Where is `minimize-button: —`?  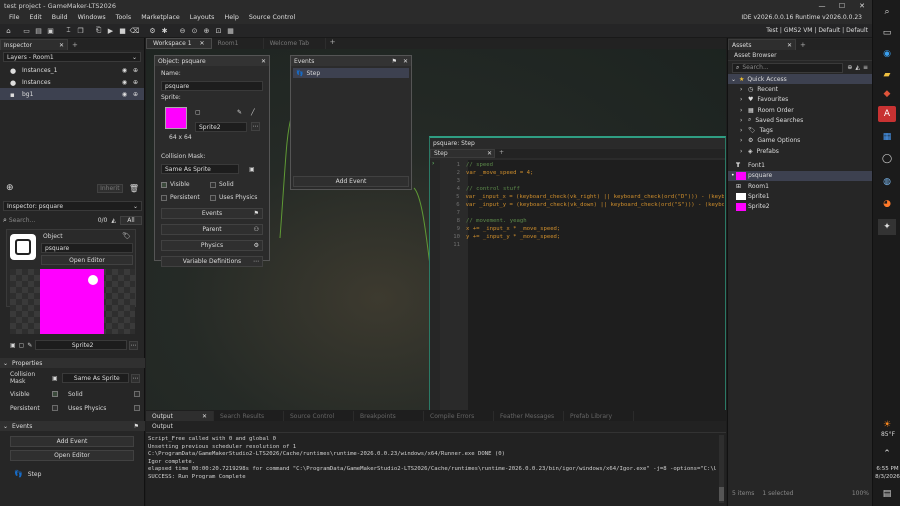 minimize-button: — is located at coordinates (822, 6).